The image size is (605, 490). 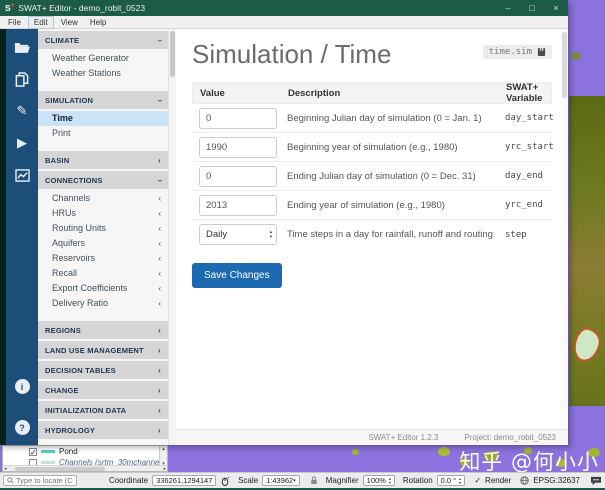 I want to click on day-start-input, so click(x=238, y=118).